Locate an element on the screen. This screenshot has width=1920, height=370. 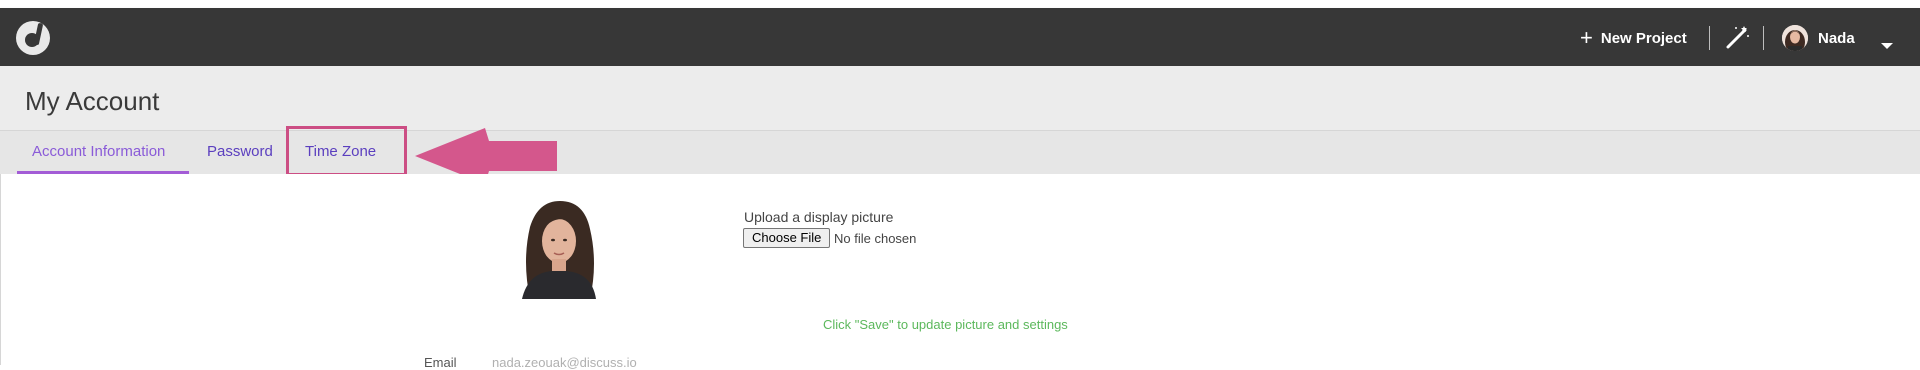
time-zone-highlight-box is located at coordinates (346, 151).